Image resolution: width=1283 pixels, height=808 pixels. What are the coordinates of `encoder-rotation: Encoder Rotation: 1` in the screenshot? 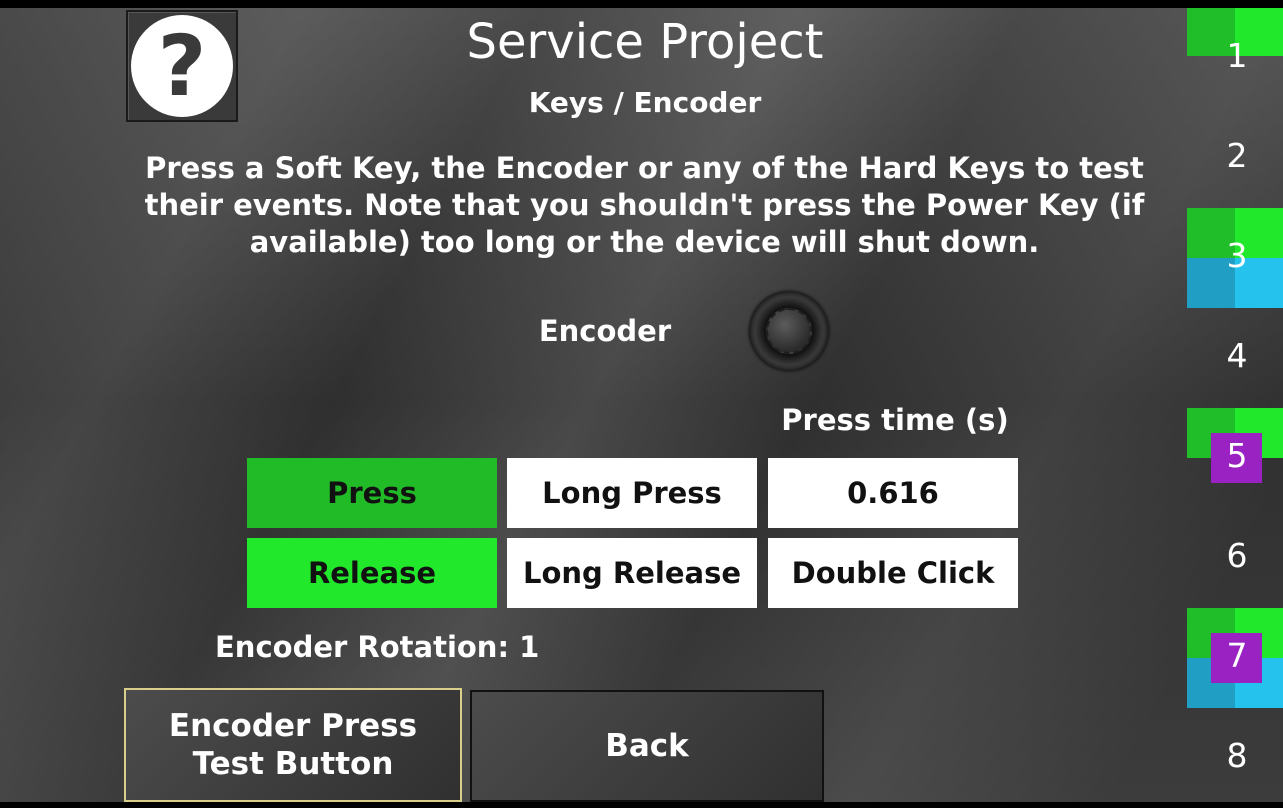 It's located at (377, 647).